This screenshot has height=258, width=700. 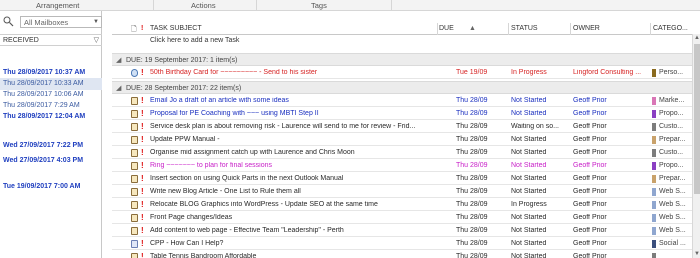 What do you see at coordinates (96, 40) in the screenshot?
I see `filter-icon: ▽` at bounding box center [96, 40].